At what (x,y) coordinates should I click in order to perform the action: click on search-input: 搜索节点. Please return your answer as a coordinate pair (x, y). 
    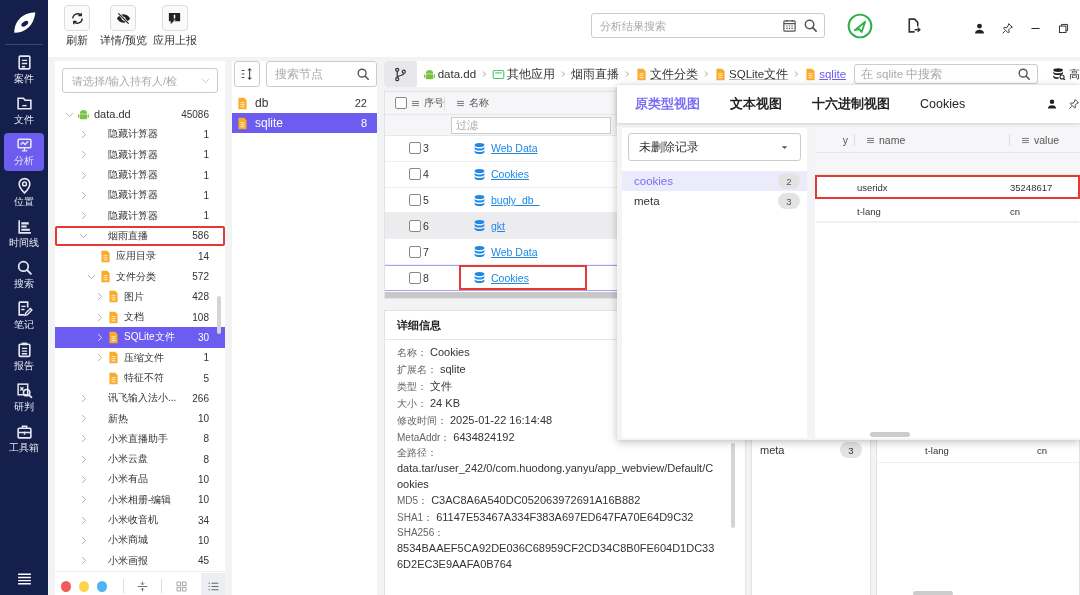
    Looking at the image, I should click on (315, 74).